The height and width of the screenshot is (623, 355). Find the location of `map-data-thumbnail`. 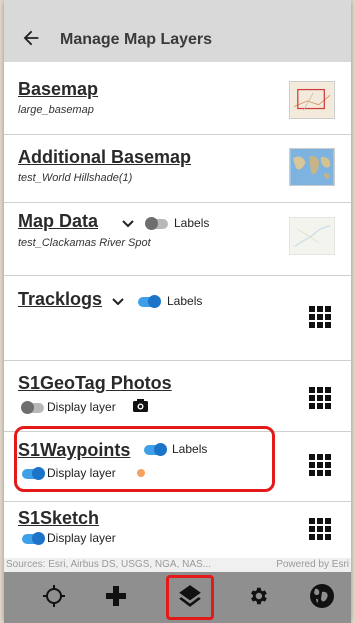

map-data-thumbnail is located at coordinates (312, 236).